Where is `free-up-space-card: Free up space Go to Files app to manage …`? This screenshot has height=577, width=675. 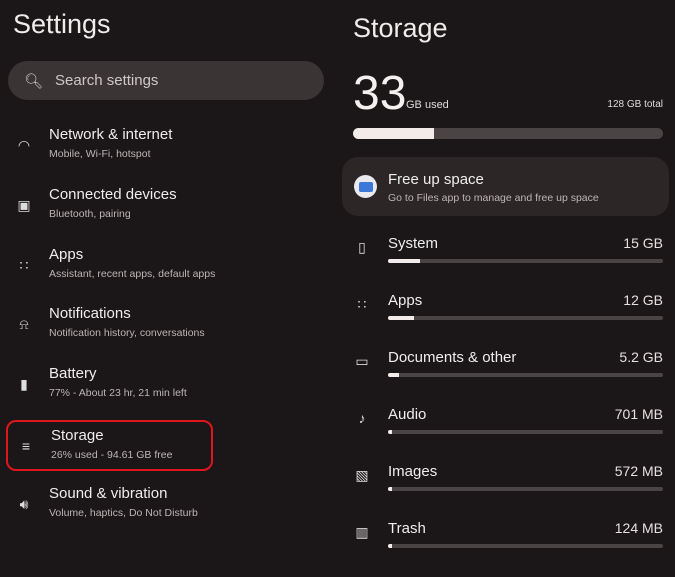 free-up-space-card: Free up space Go to Files app to manage … is located at coordinates (505, 186).